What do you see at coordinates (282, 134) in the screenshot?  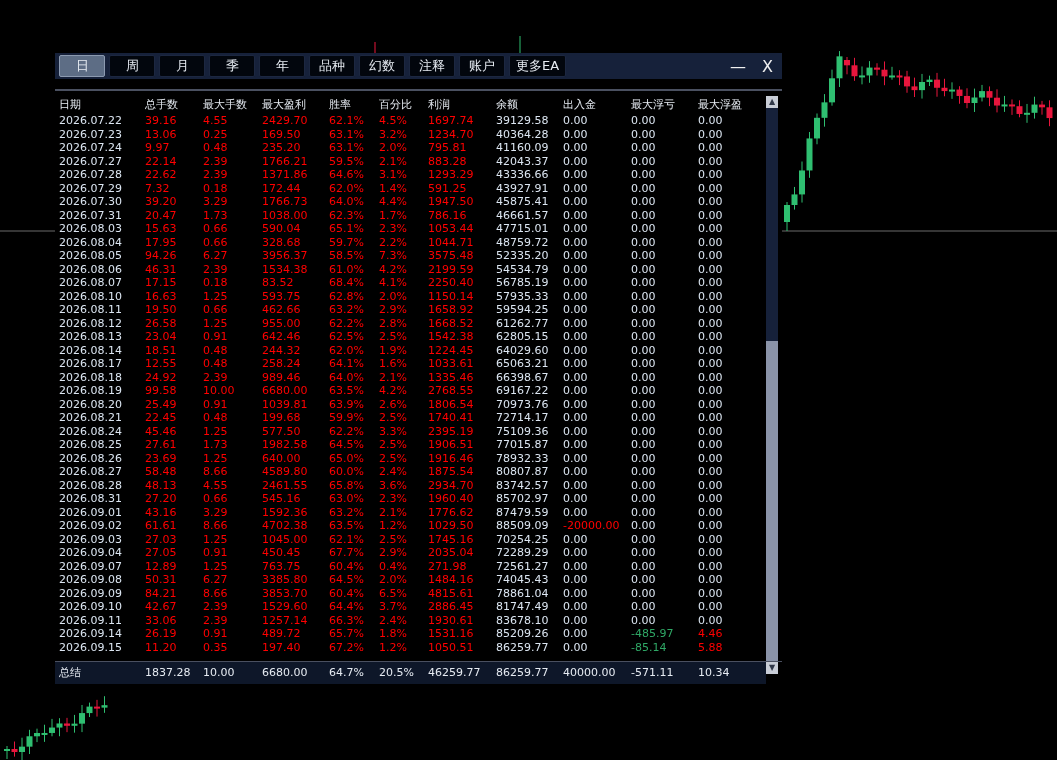 I see `table-cell-text: 169.50` at bounding box center [282, 134].